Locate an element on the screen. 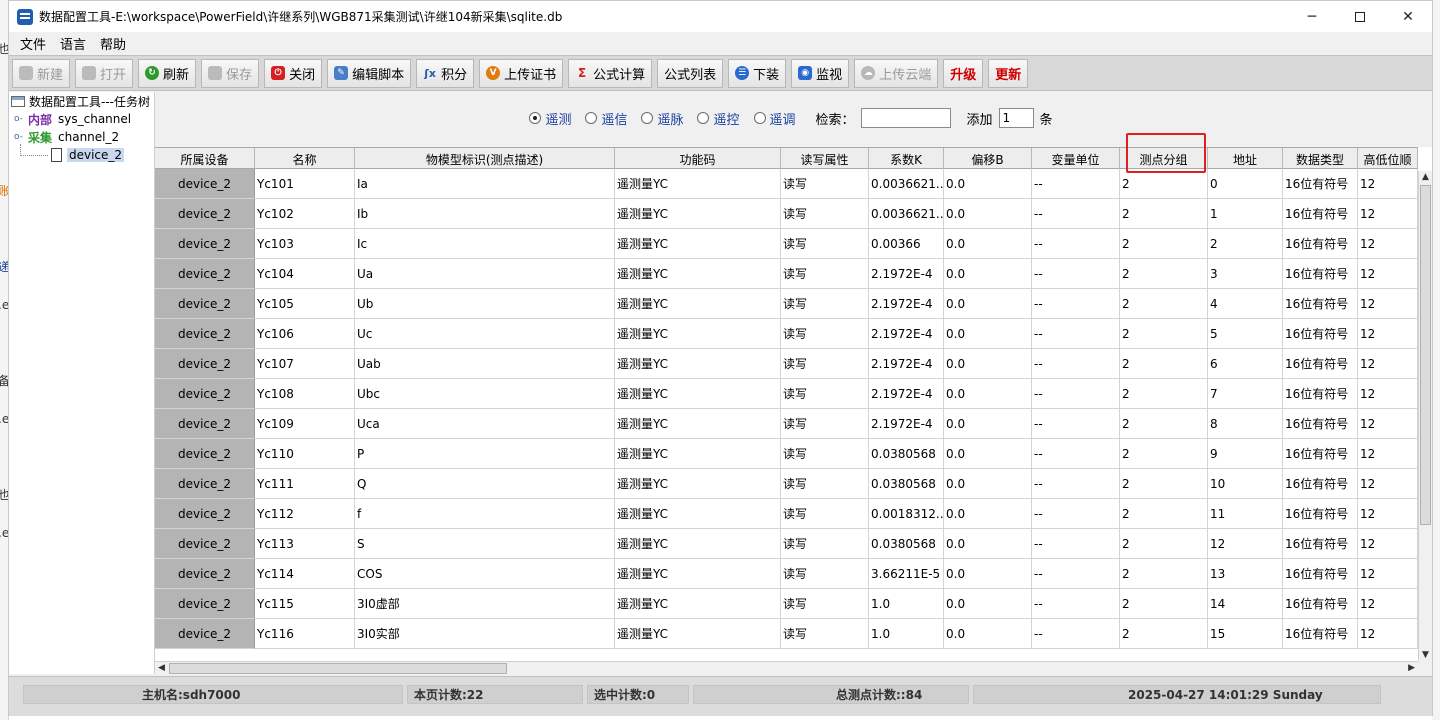 The image size is (1440, 720). cell-col-address: 14 is located at coordinates (1245, 604).